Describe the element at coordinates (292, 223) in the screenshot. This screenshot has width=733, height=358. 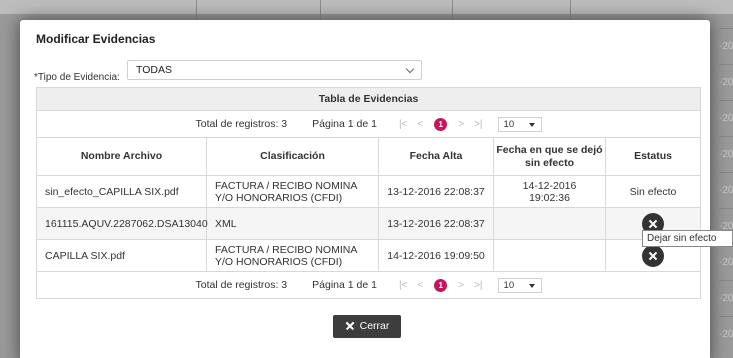
I see `cell-clasificacion: XML` at that location.